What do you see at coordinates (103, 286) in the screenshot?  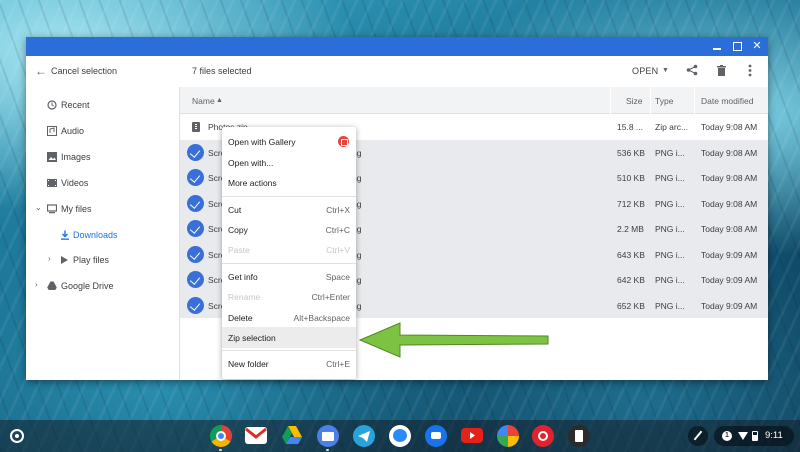 I see `sidebar-item-google-drive: › Google Drive` at bounding box center [103, 286].